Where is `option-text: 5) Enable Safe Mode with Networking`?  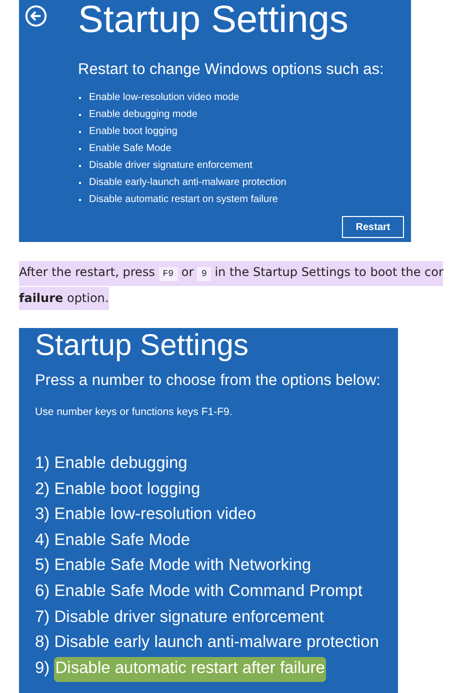 option-text: 5) Enable Safe Mode with Networking is located at coordinates (173, 565).